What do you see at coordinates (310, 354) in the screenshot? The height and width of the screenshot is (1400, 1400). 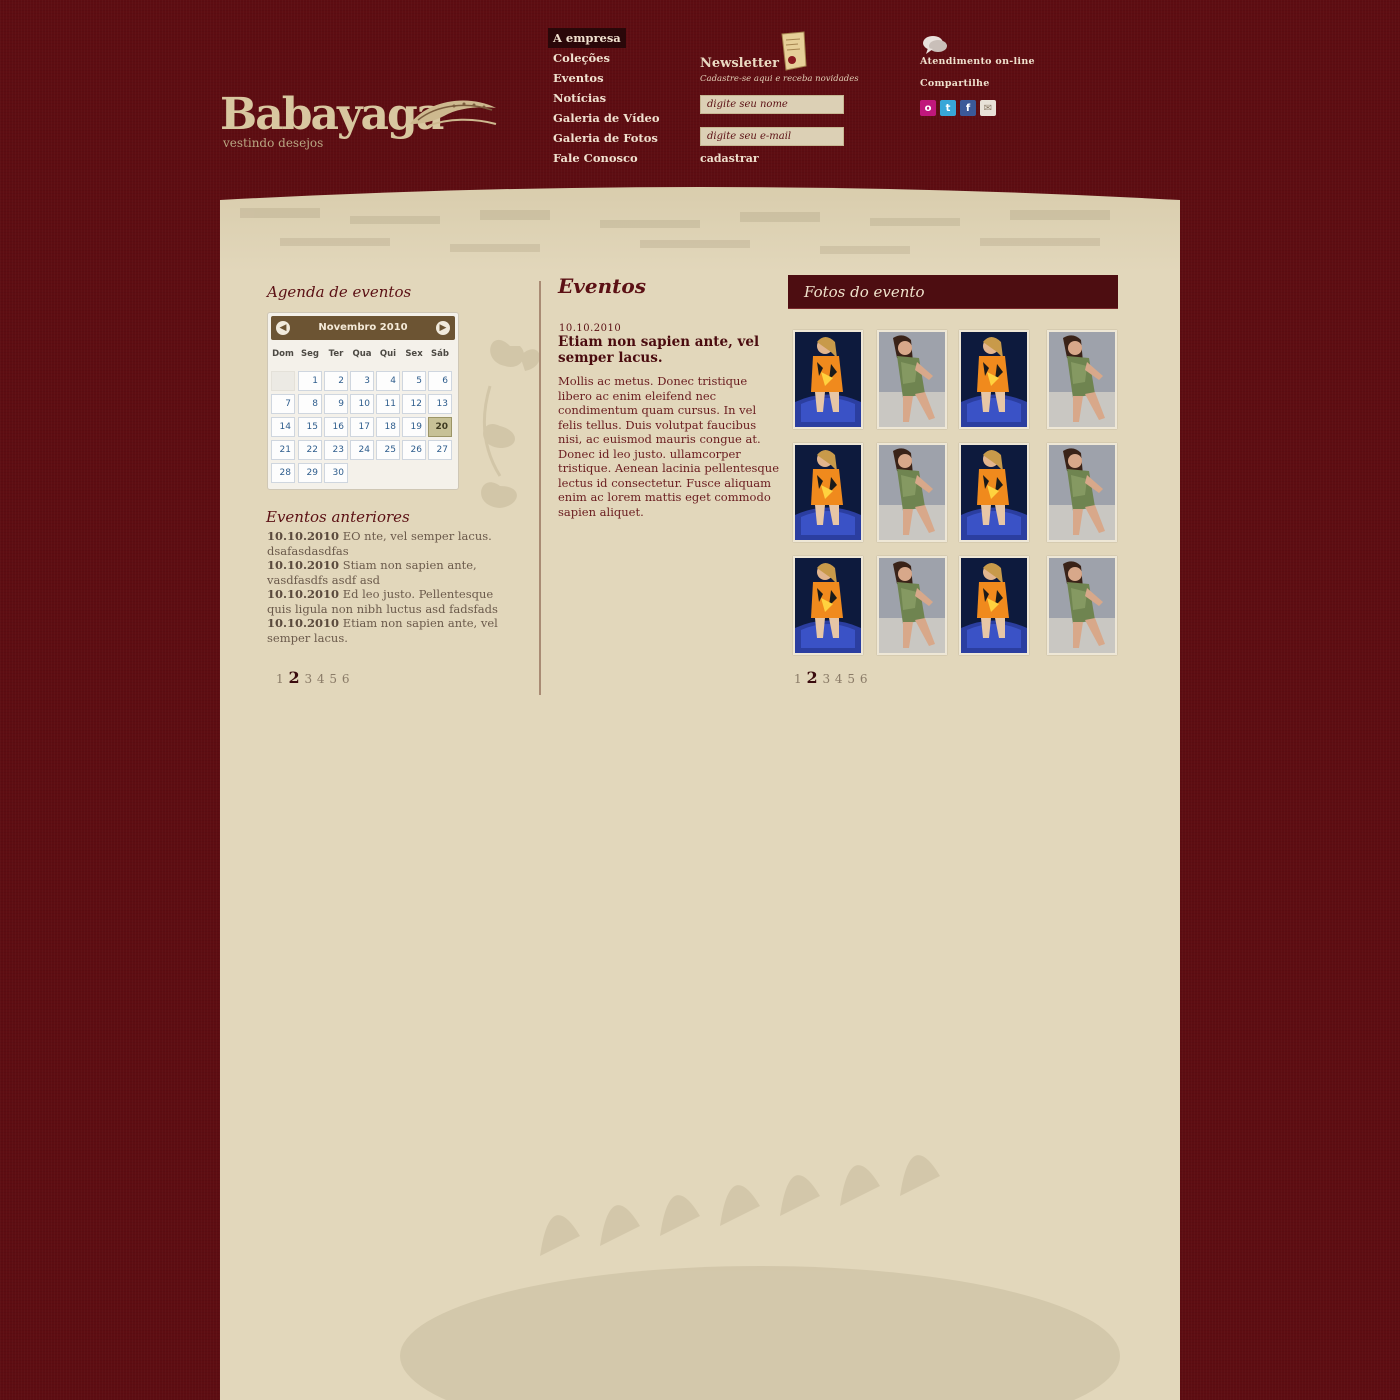 I see `calendar-weekday: Seg` at bounding box center [310, 354].